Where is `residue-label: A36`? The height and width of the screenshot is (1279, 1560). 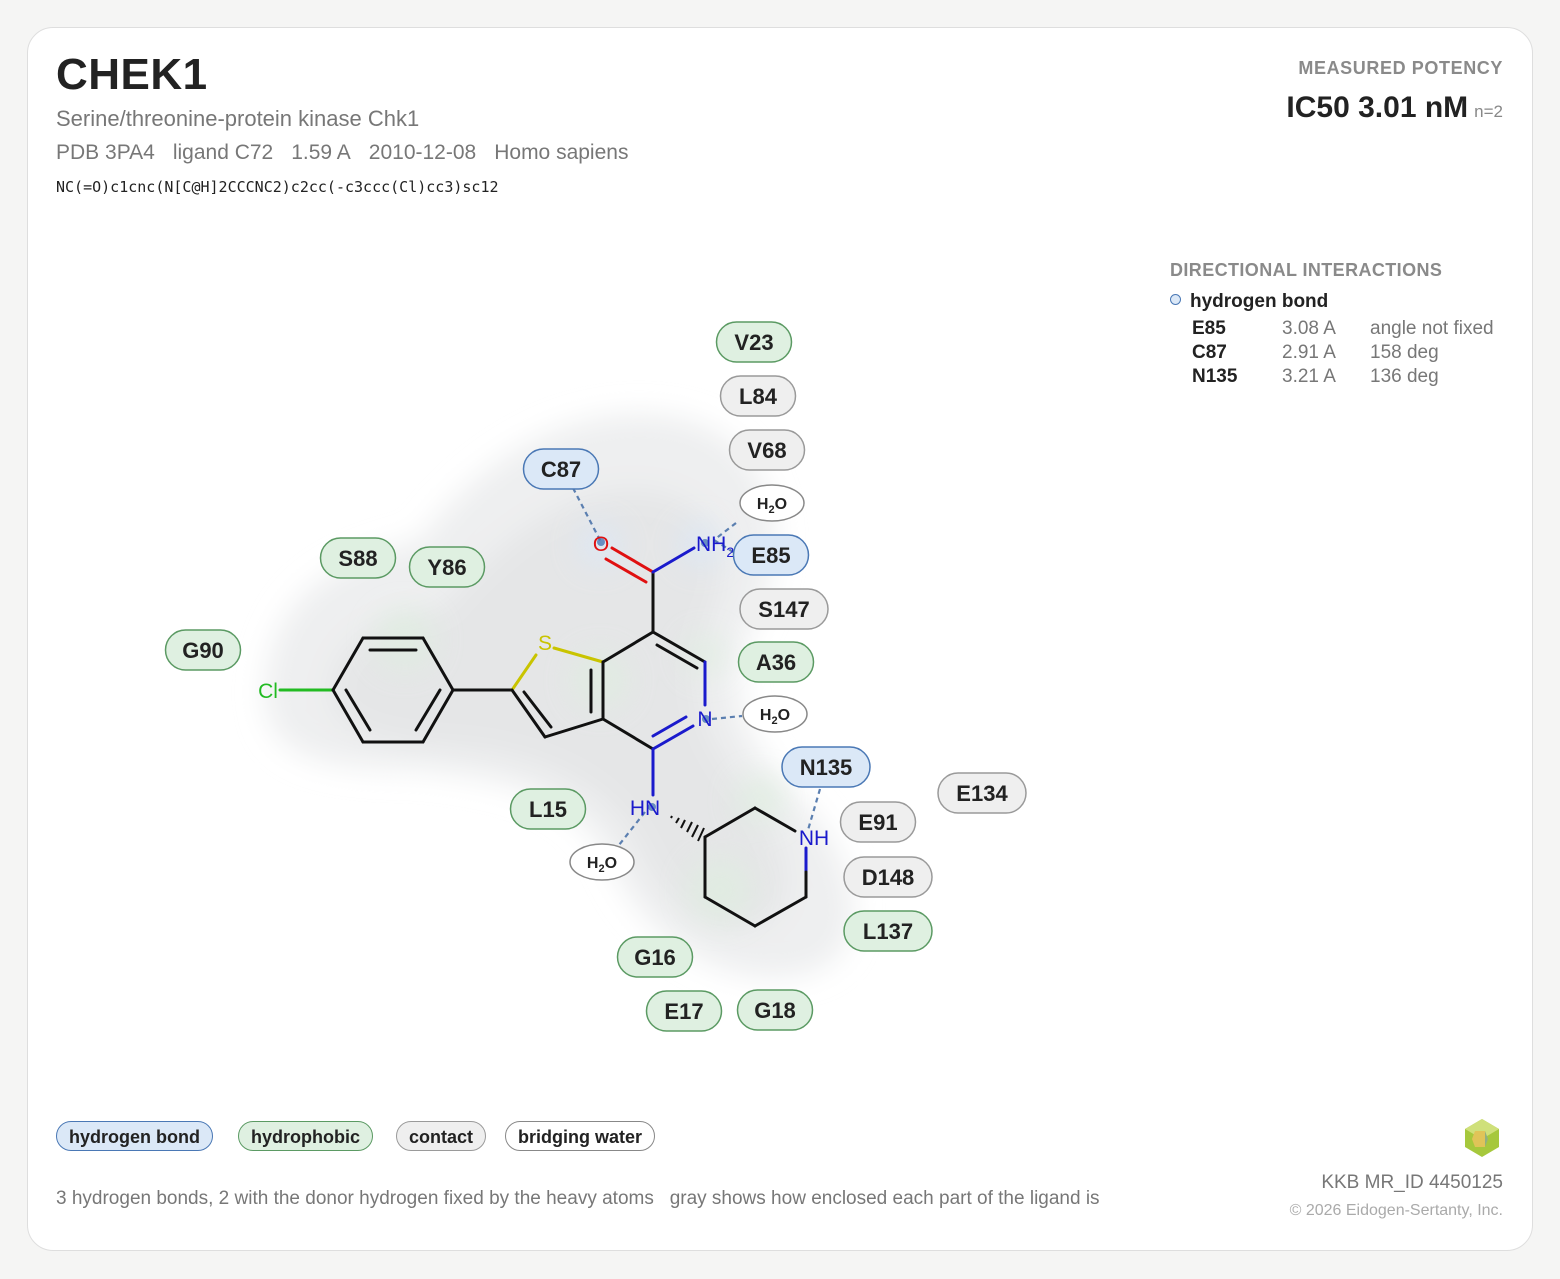
residue-label: A36 is located at coordinates (776, 662).